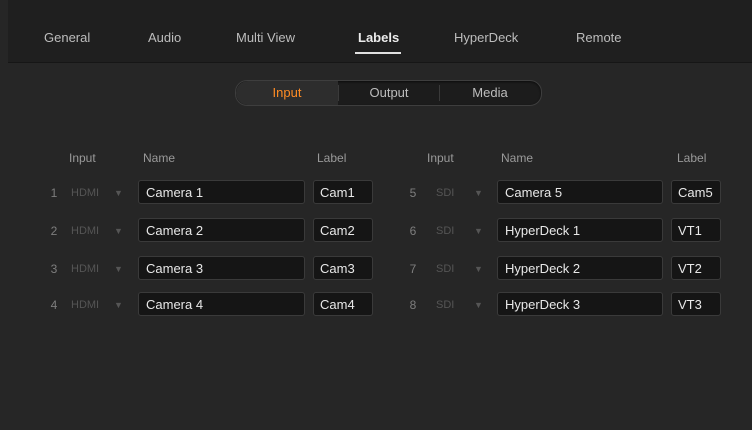 This screenshot has height=430, width=752. Describe the element at coordinates (486, 37) in the screenshot. I see `tab-hyperdeck: HyperDeck` at that location.